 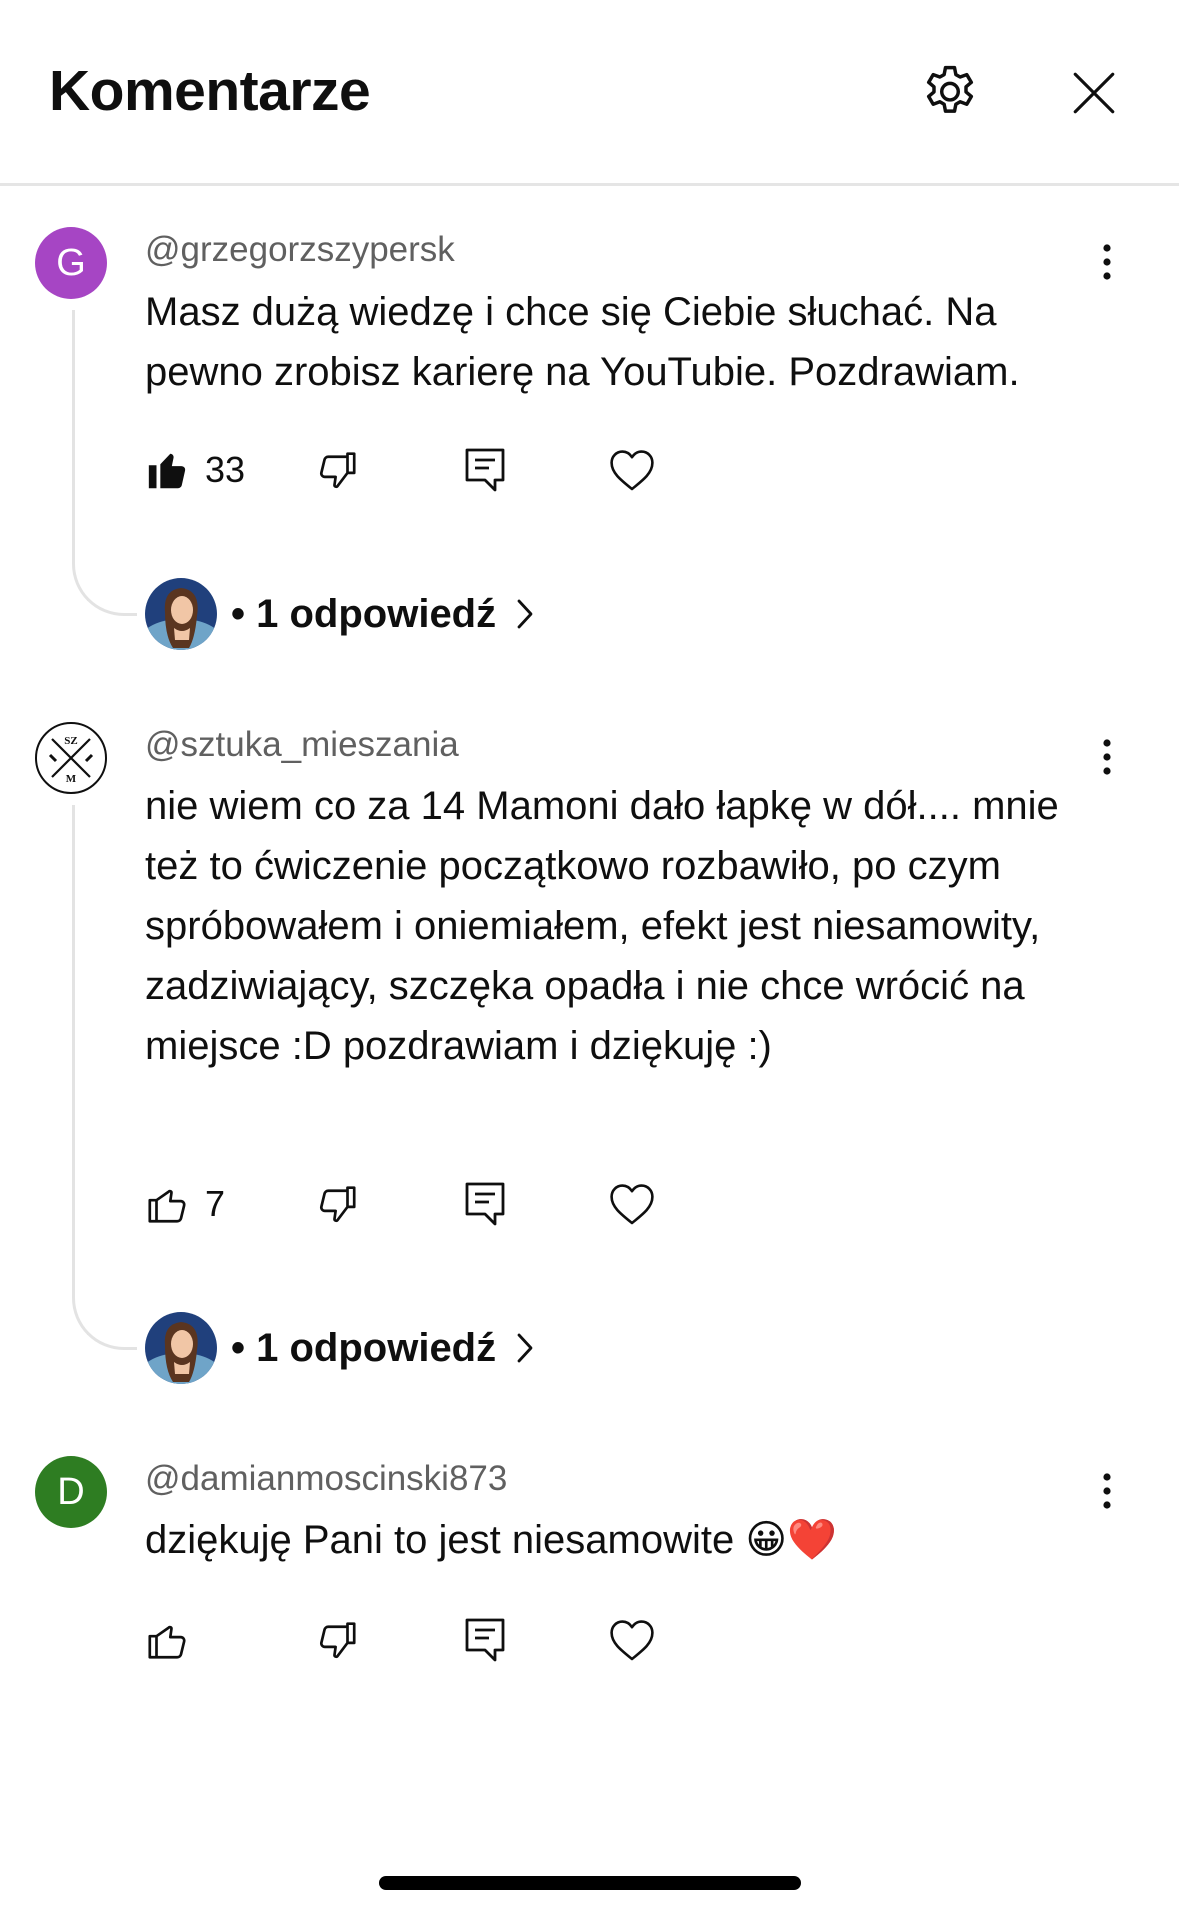 I want to click on avatar: D, so click(x=71, y=1492).